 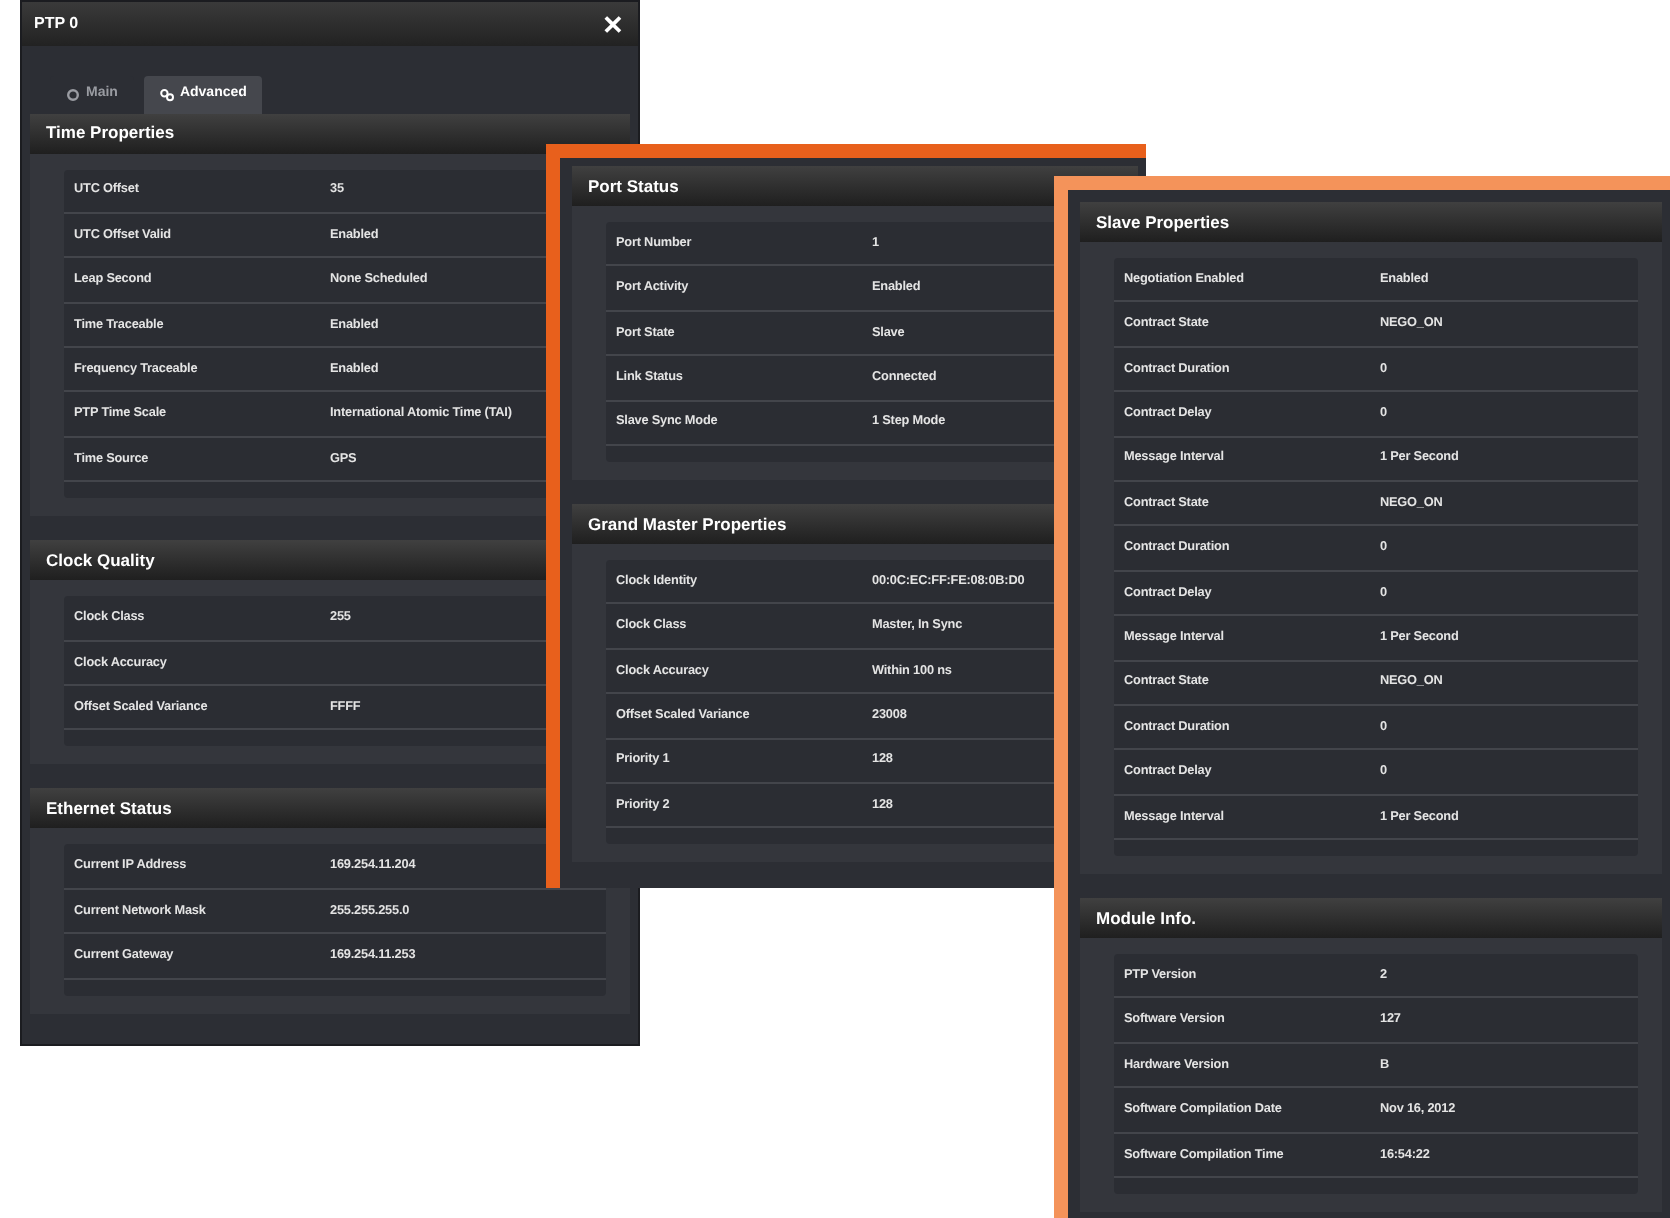 What do you see at coordinates (56, 24) in the screenshot?
I see `window-title: PTP 0` at bounding box center [56, 24].